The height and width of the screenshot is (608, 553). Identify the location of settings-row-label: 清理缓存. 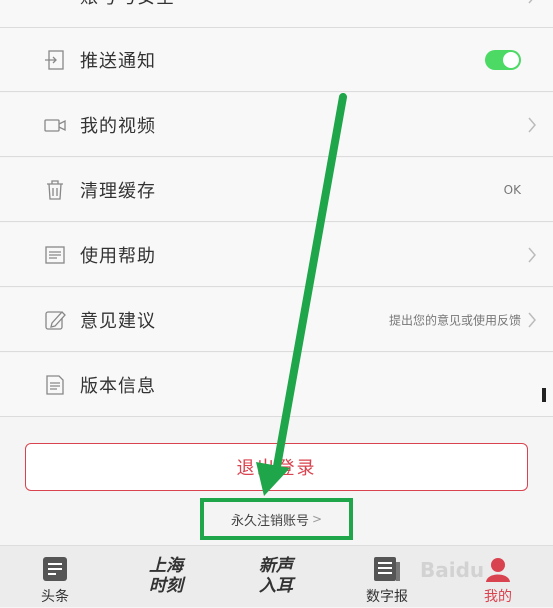
(118, 191).